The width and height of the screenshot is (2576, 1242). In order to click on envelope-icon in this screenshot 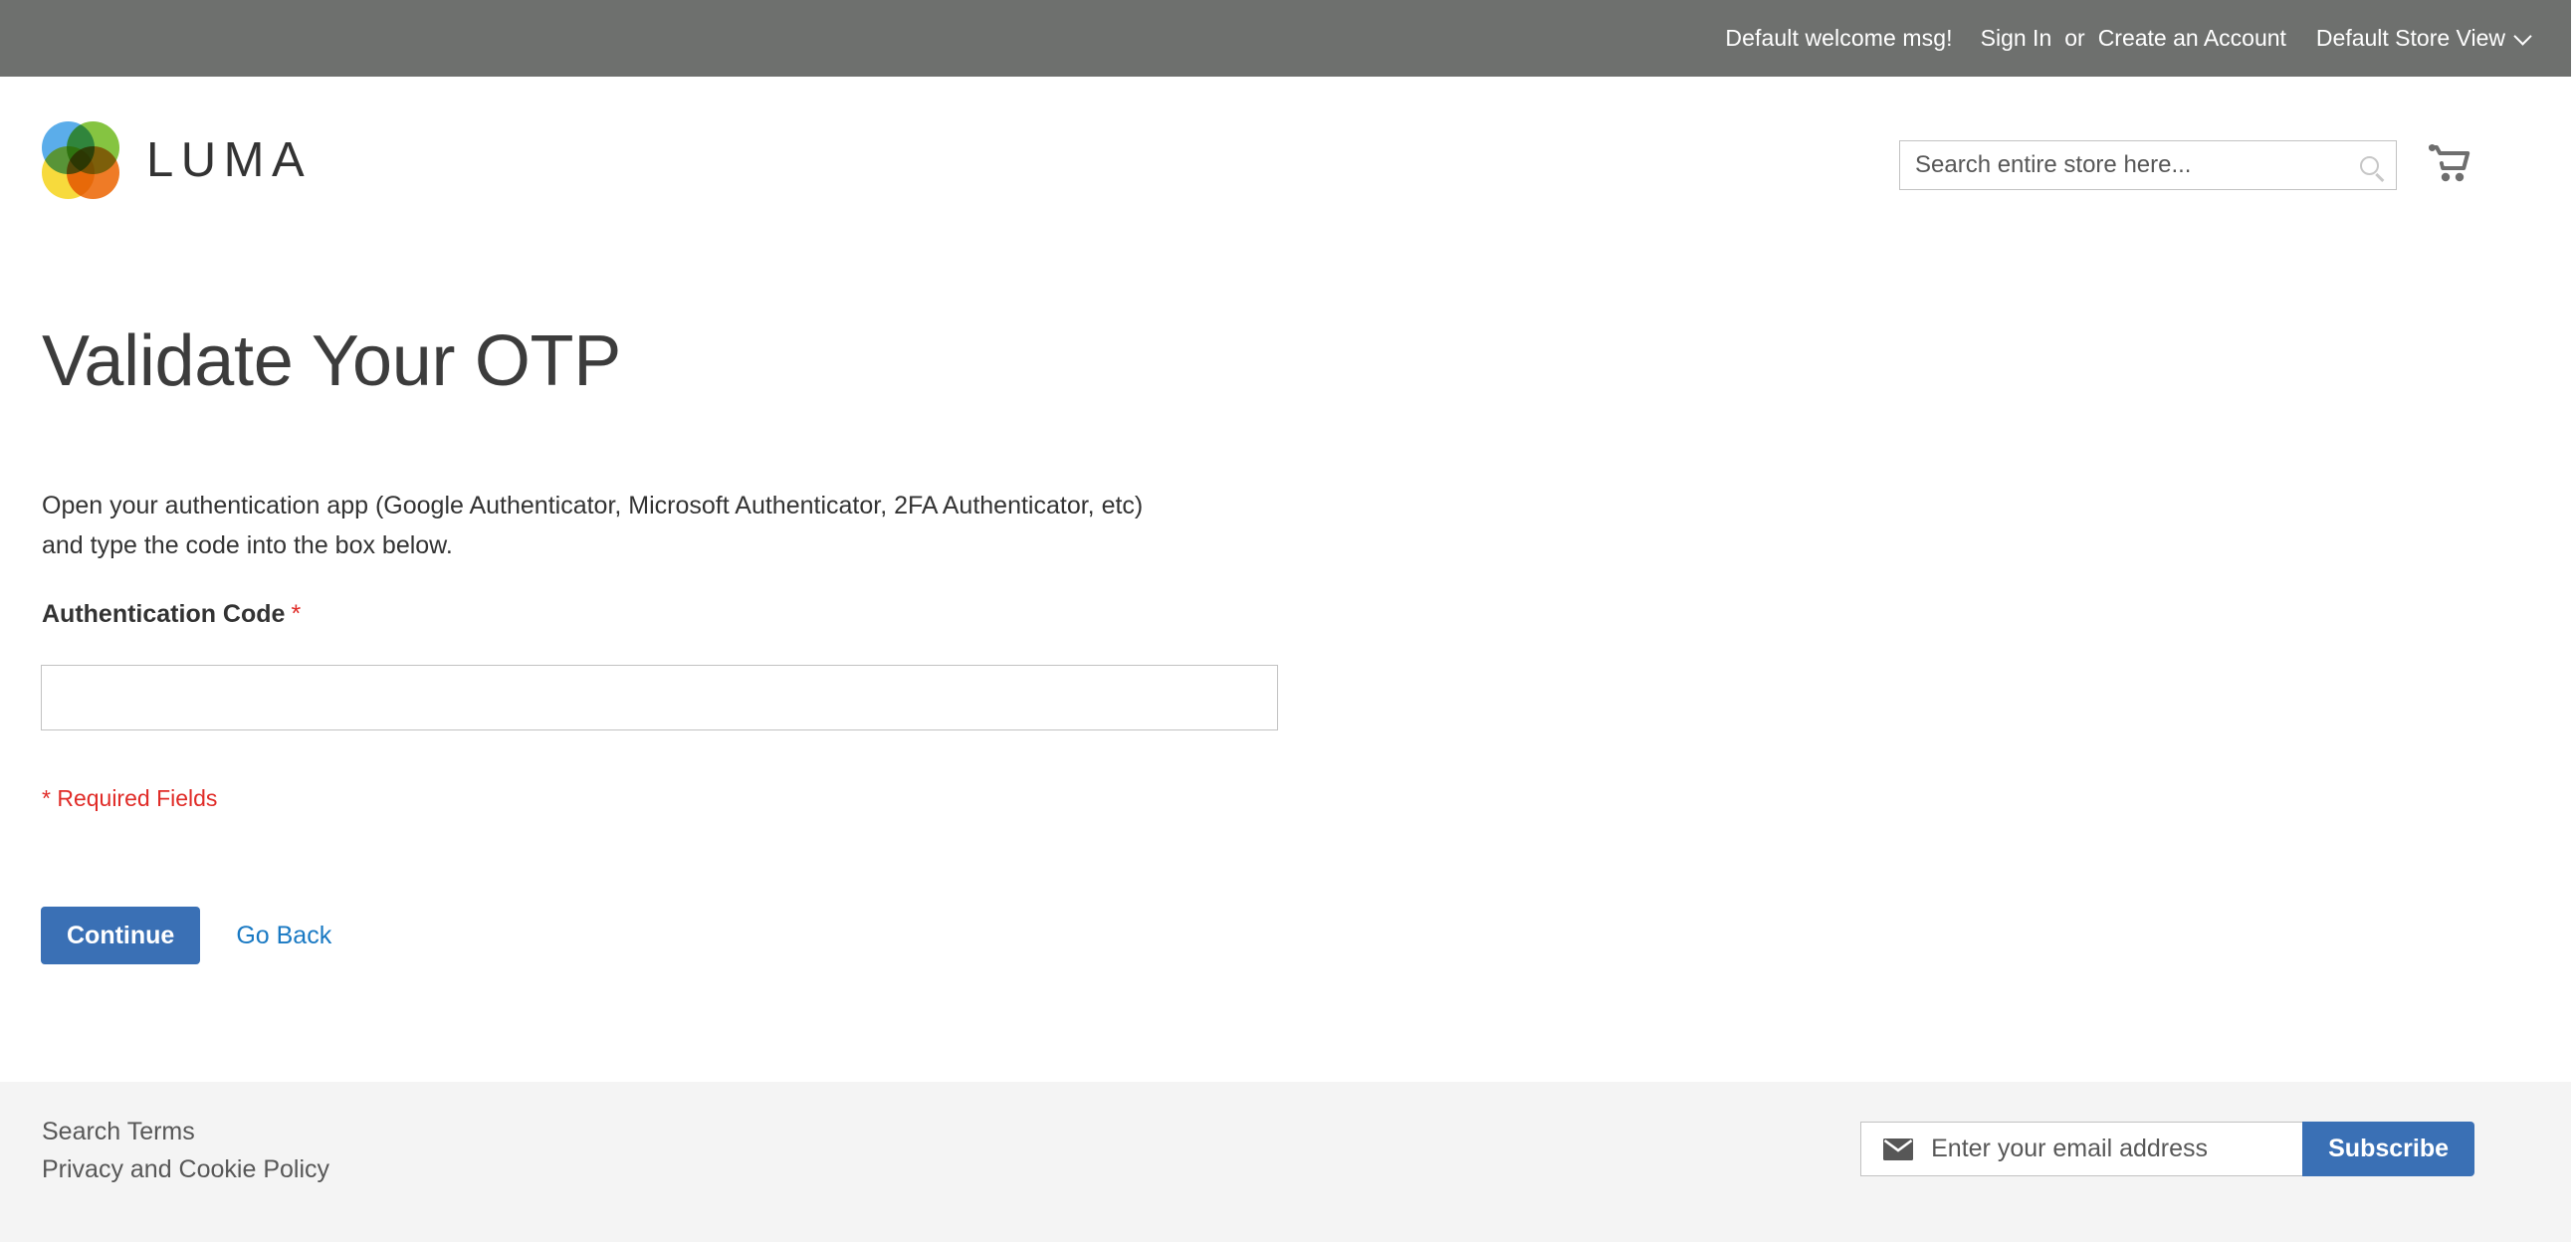, I will do `click(1898, 1149)`.